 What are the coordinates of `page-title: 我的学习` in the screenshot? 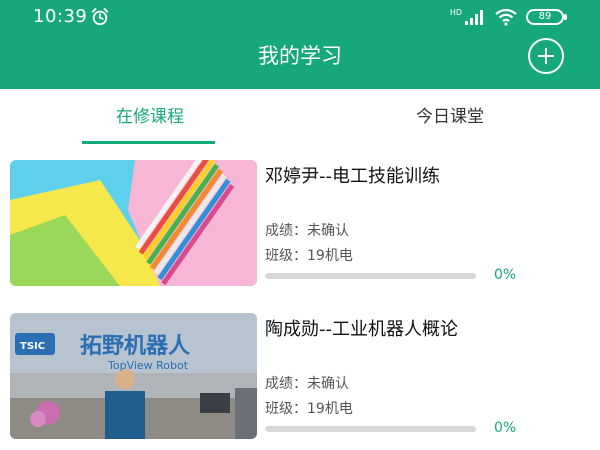 It's located at (300, 56).